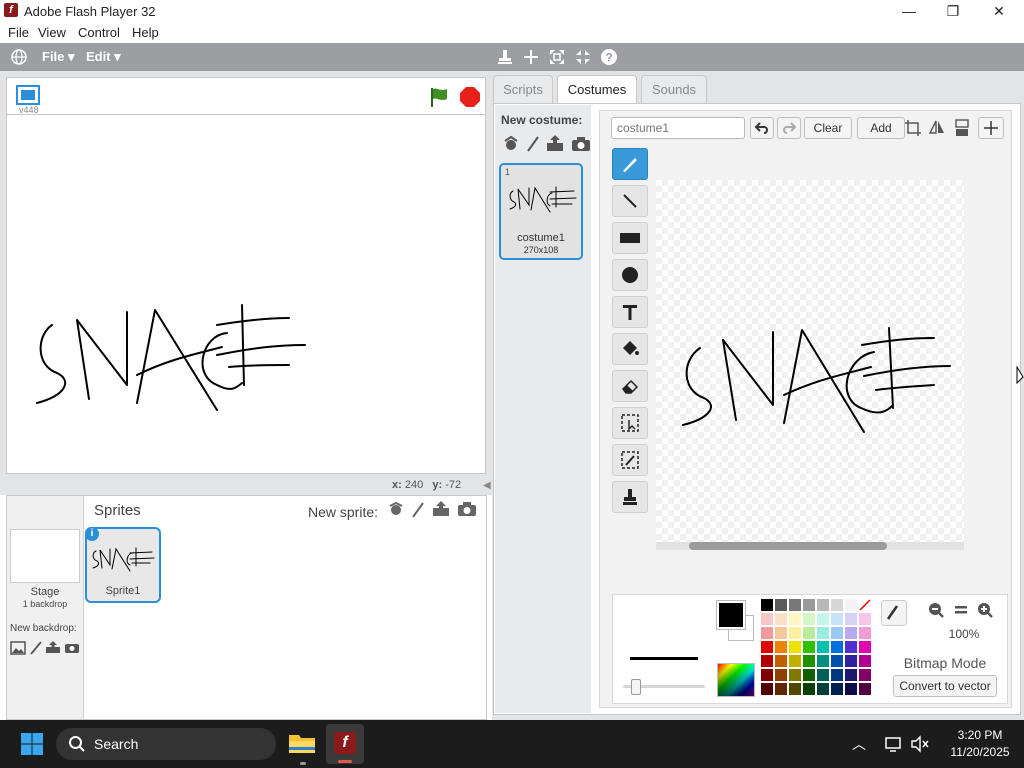 This screenshot has width=1024, height=768. I want to click on zoom-reset-icon, so click(961, 610).